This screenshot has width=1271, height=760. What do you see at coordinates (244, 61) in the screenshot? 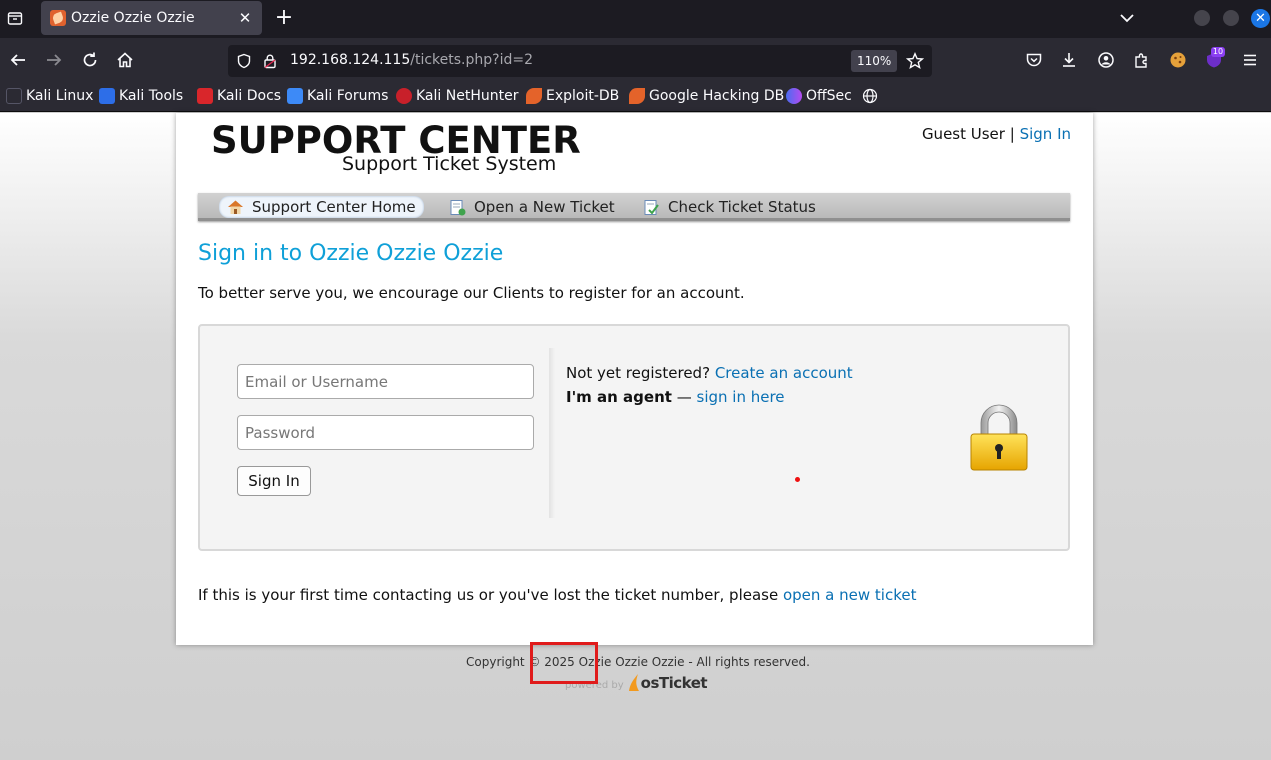
I see `shield-icon` at bounding box center [244, 61].